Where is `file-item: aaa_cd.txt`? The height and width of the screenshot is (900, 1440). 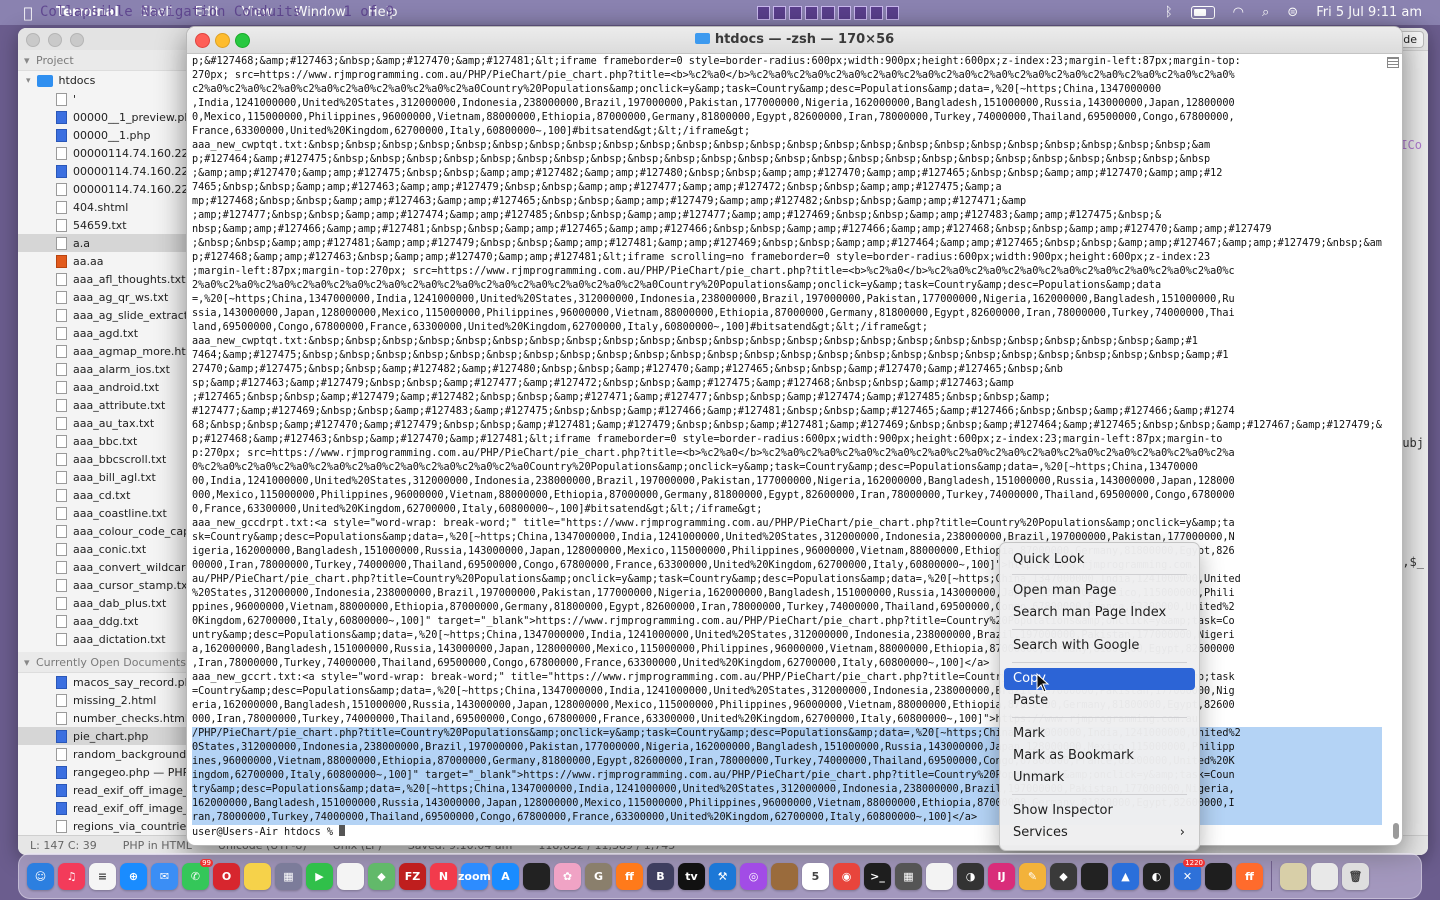
file-item: aaa_cd.txt is located at coordinates (102, 495).